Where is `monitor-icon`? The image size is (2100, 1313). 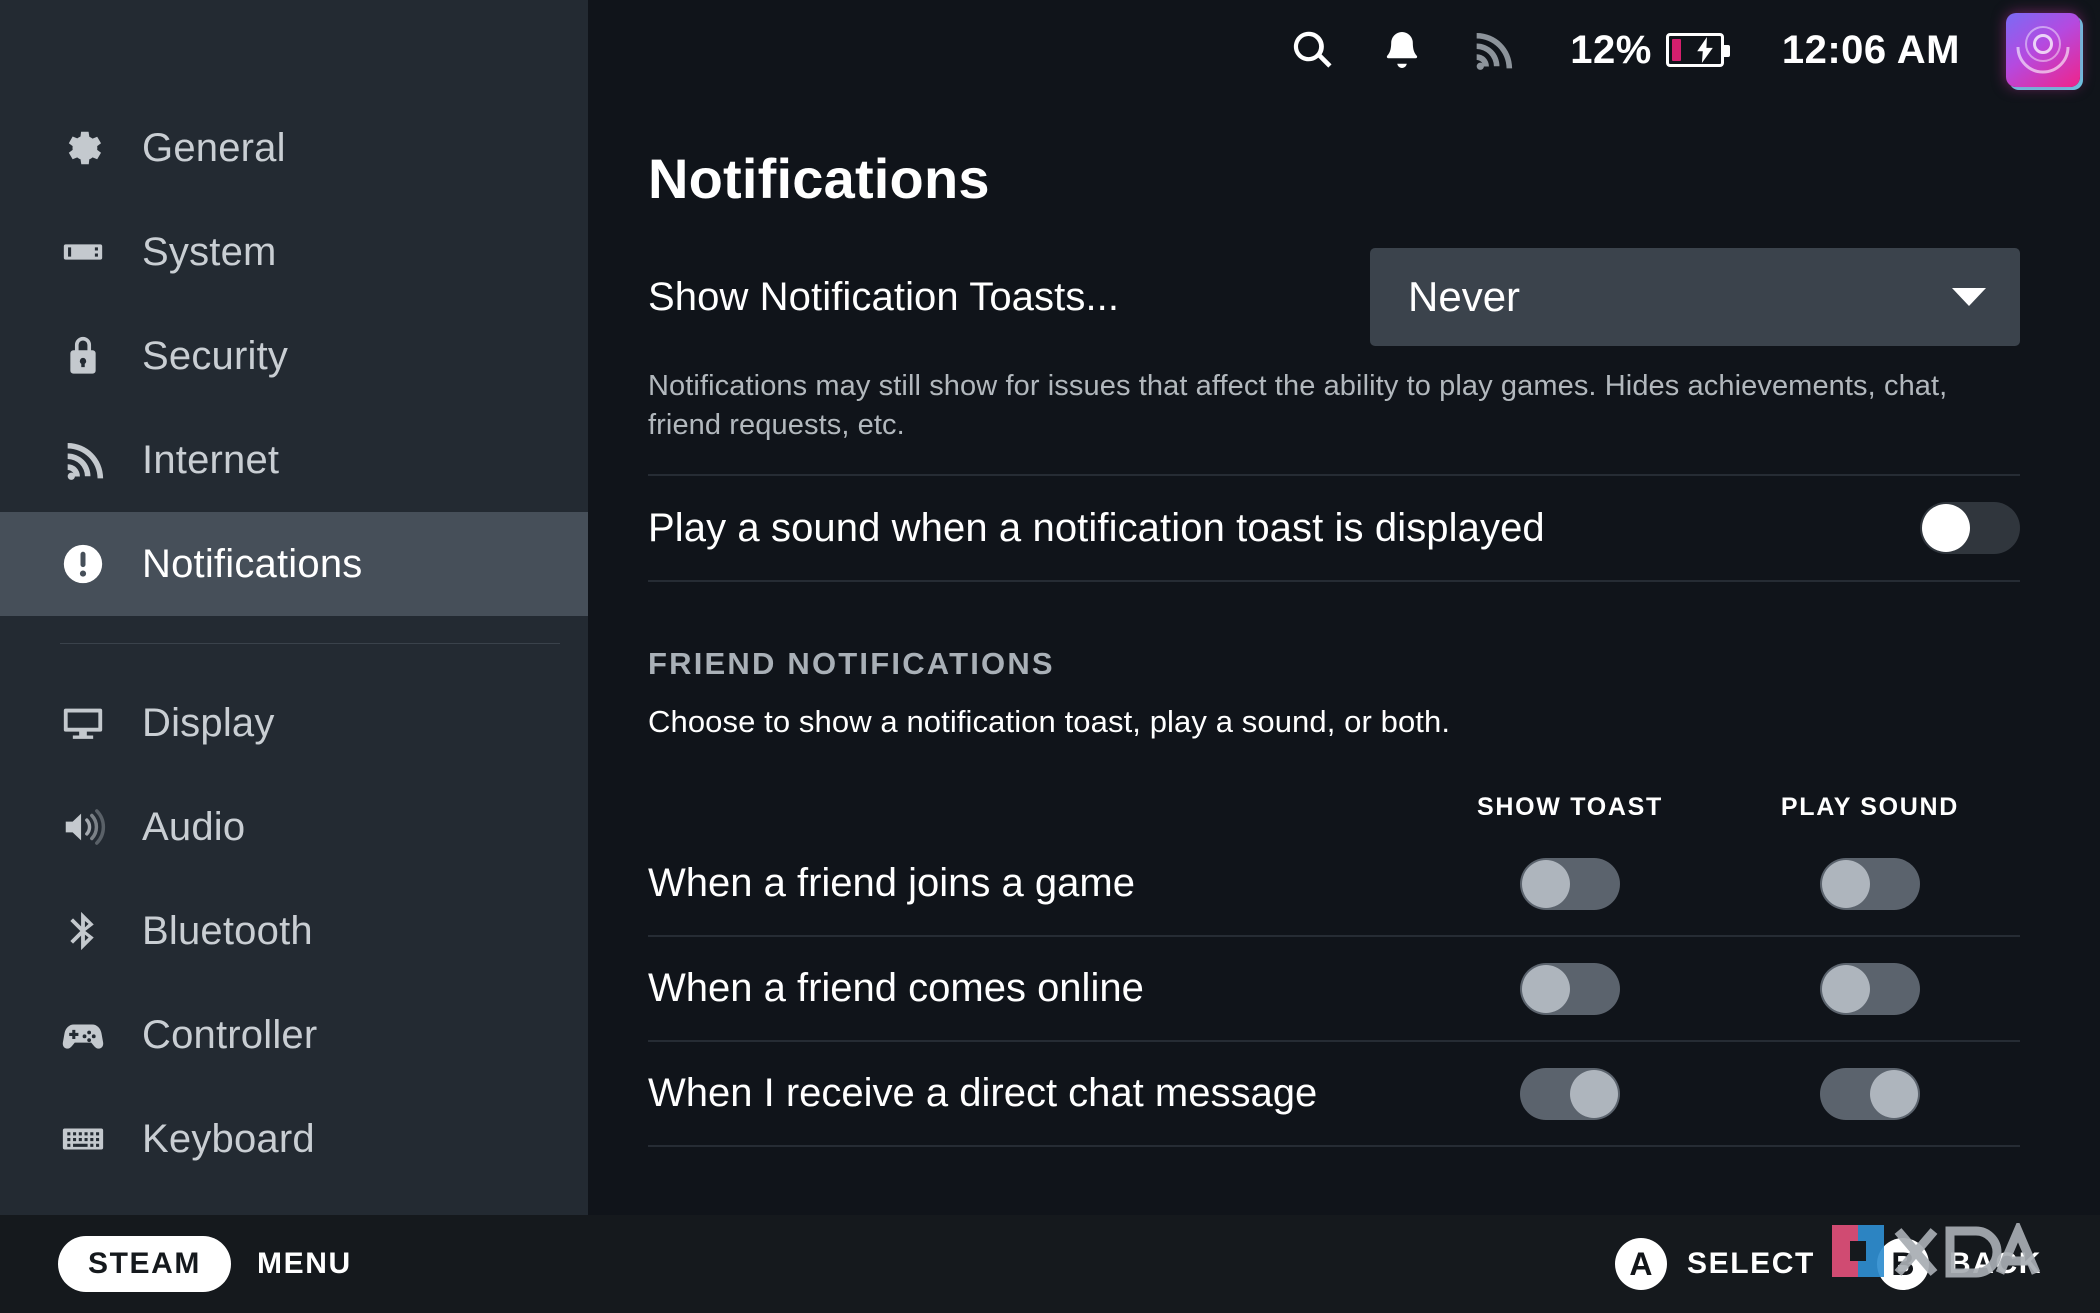 monitor-icon is located at coordinates (83, 723).